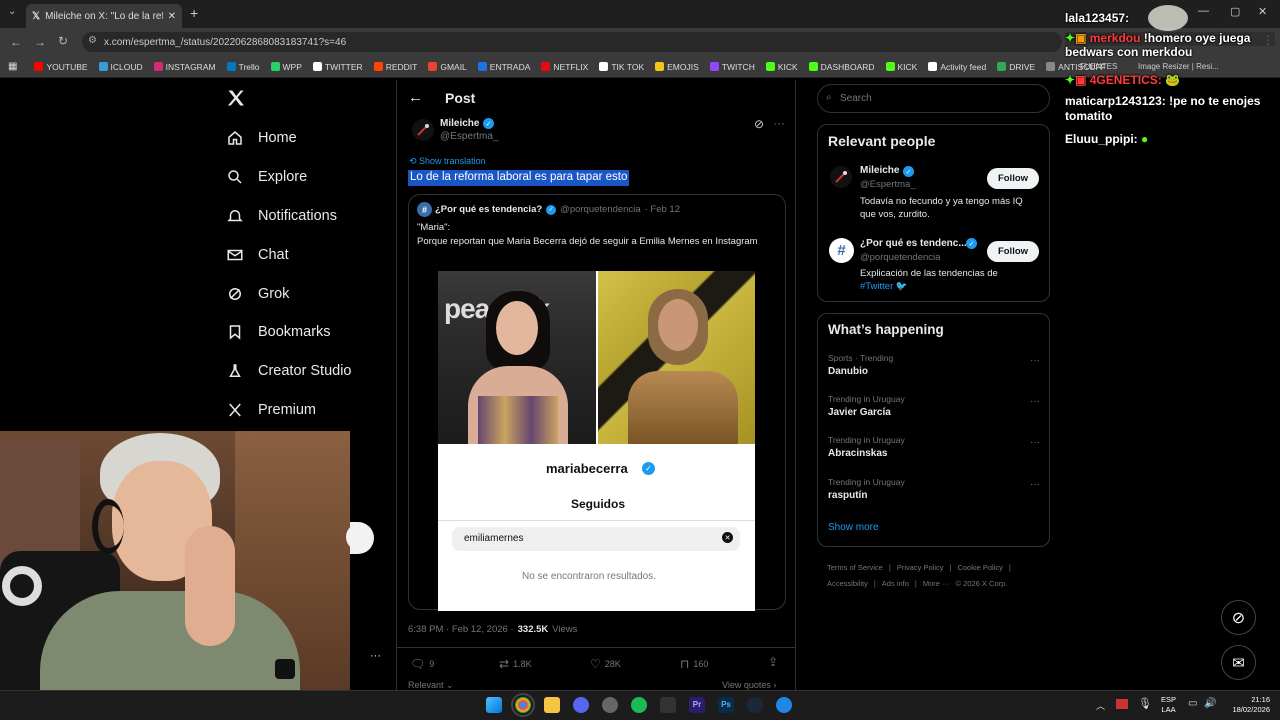 Image resolution: width=1280 pixels, height=720 pixels. What do you see at coordinates (621, 67) in the screenshot?
I see `bookmark-item: TIK TOK` at bounding box center [621, 67].